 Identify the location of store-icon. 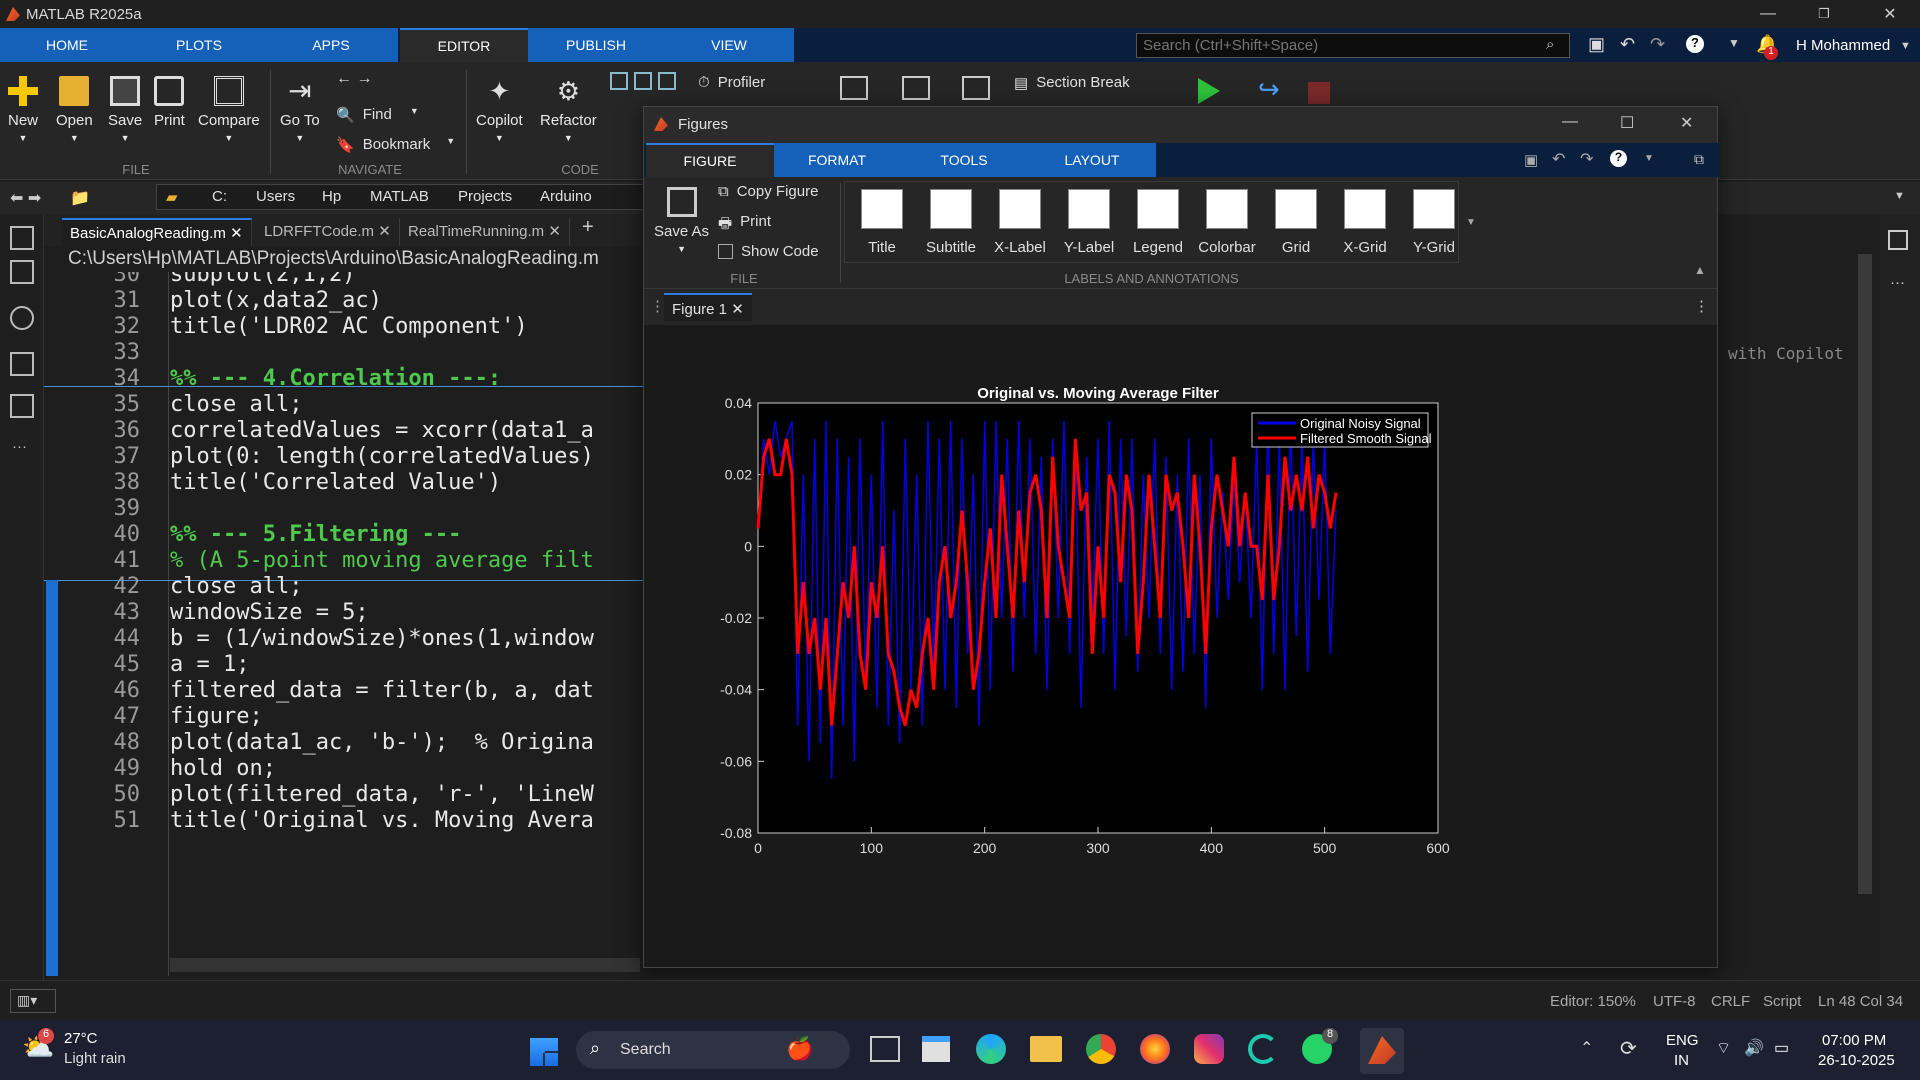
(936, 1049).